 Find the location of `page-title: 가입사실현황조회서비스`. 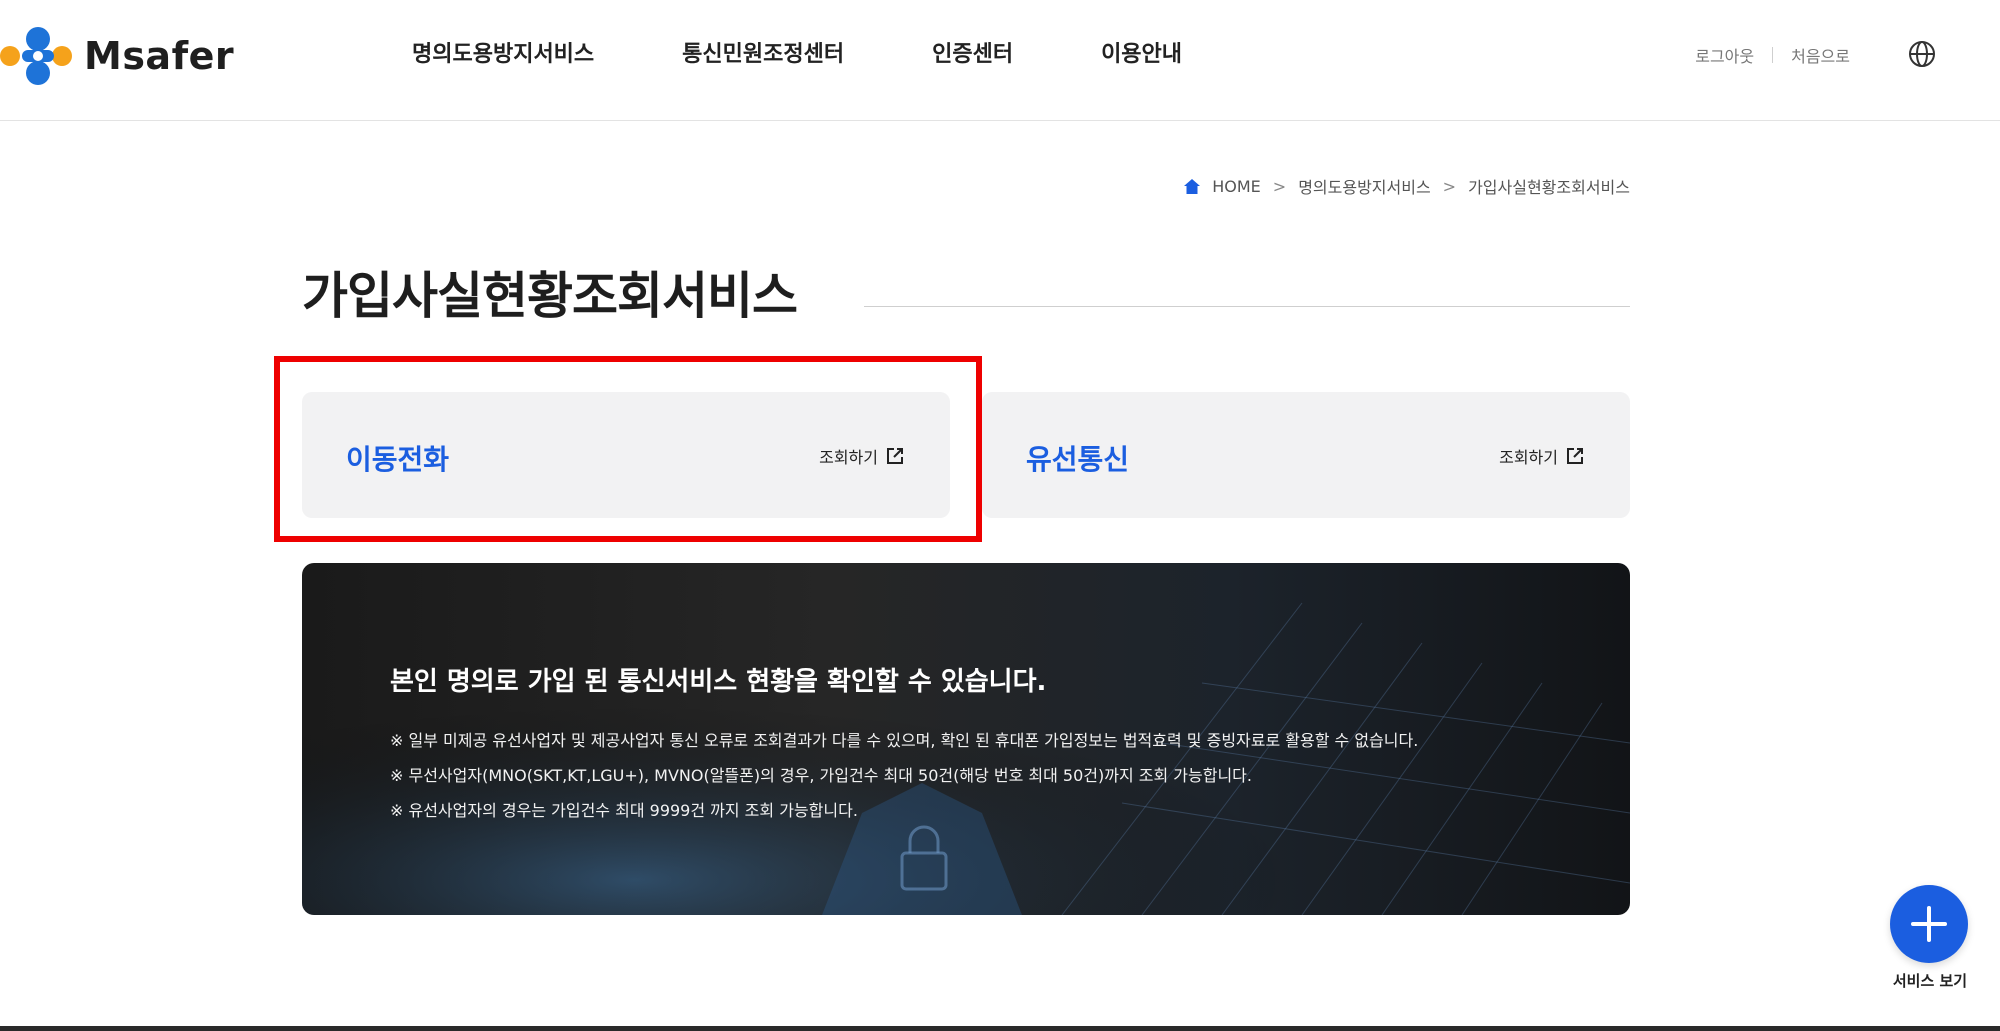

page-title: 가입사실현황조회서비스 is located at coordinates (550, 296).